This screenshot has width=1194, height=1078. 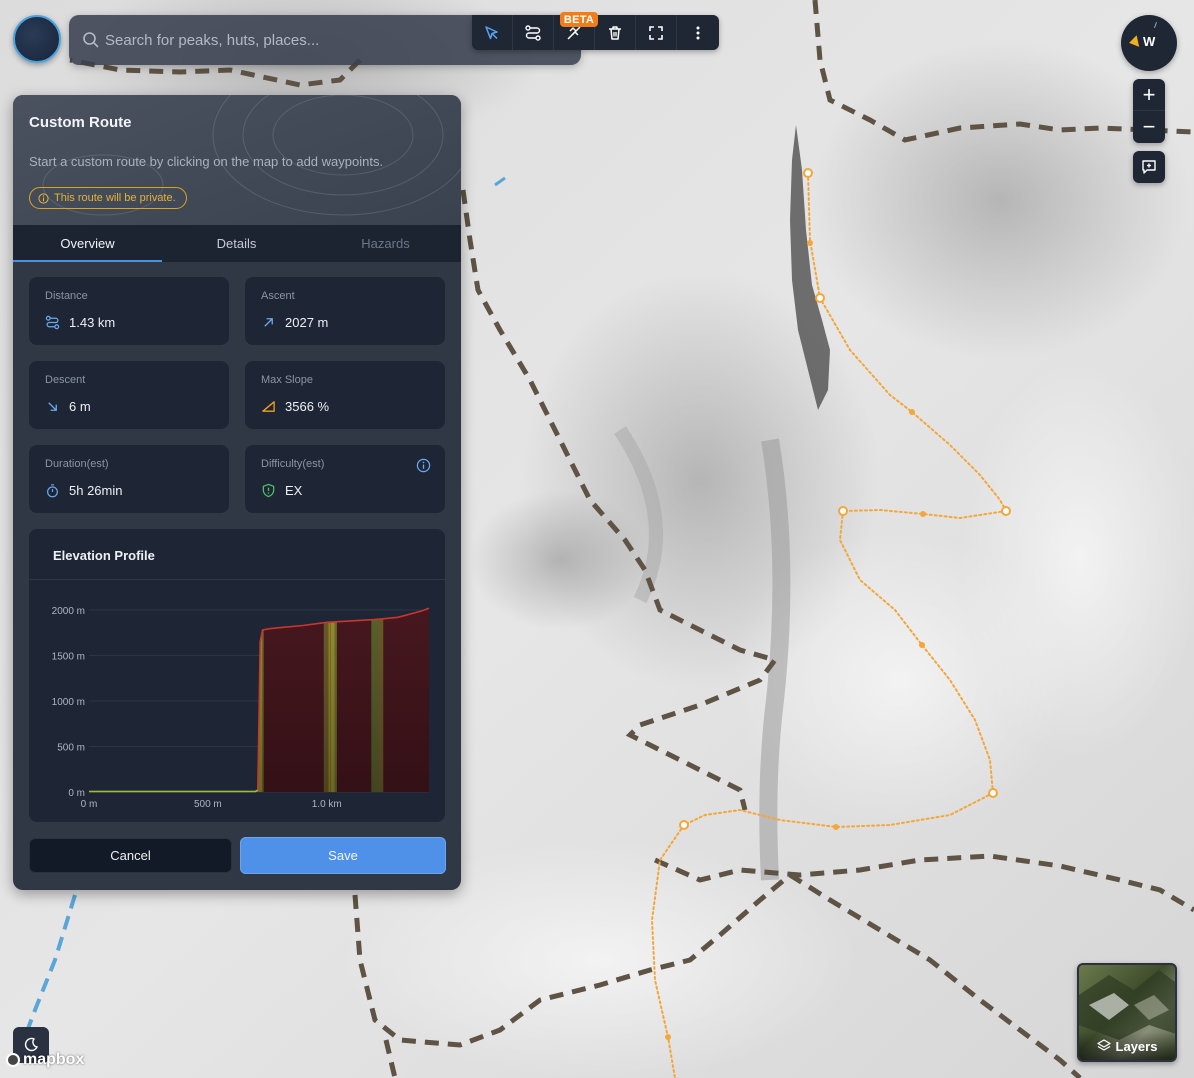 I want to click on select-tool-button, so click(x=492, y=32).